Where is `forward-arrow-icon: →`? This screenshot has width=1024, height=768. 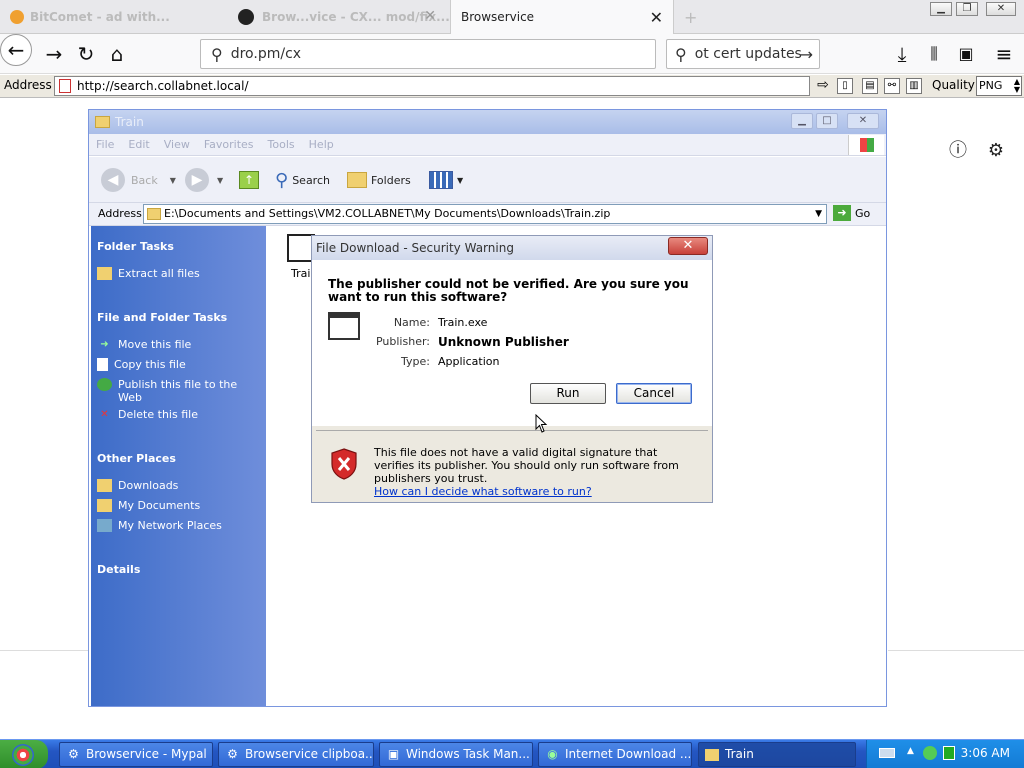
forward-arrow-icon: → is located at coordinates (54, 54).